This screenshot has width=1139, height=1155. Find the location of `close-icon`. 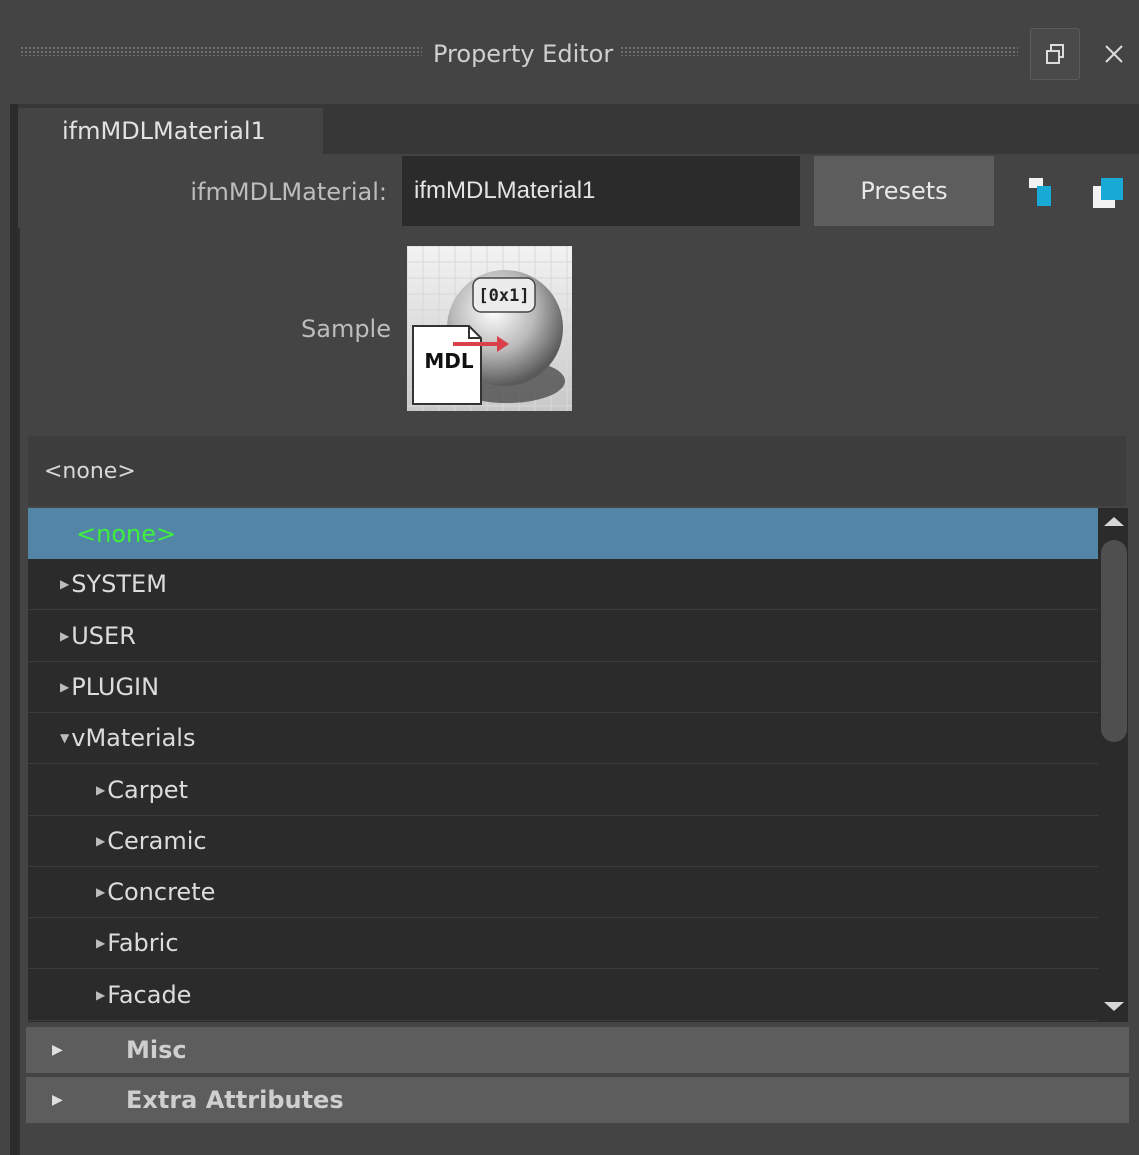

close-icon is located at coordinates (1114, 54).